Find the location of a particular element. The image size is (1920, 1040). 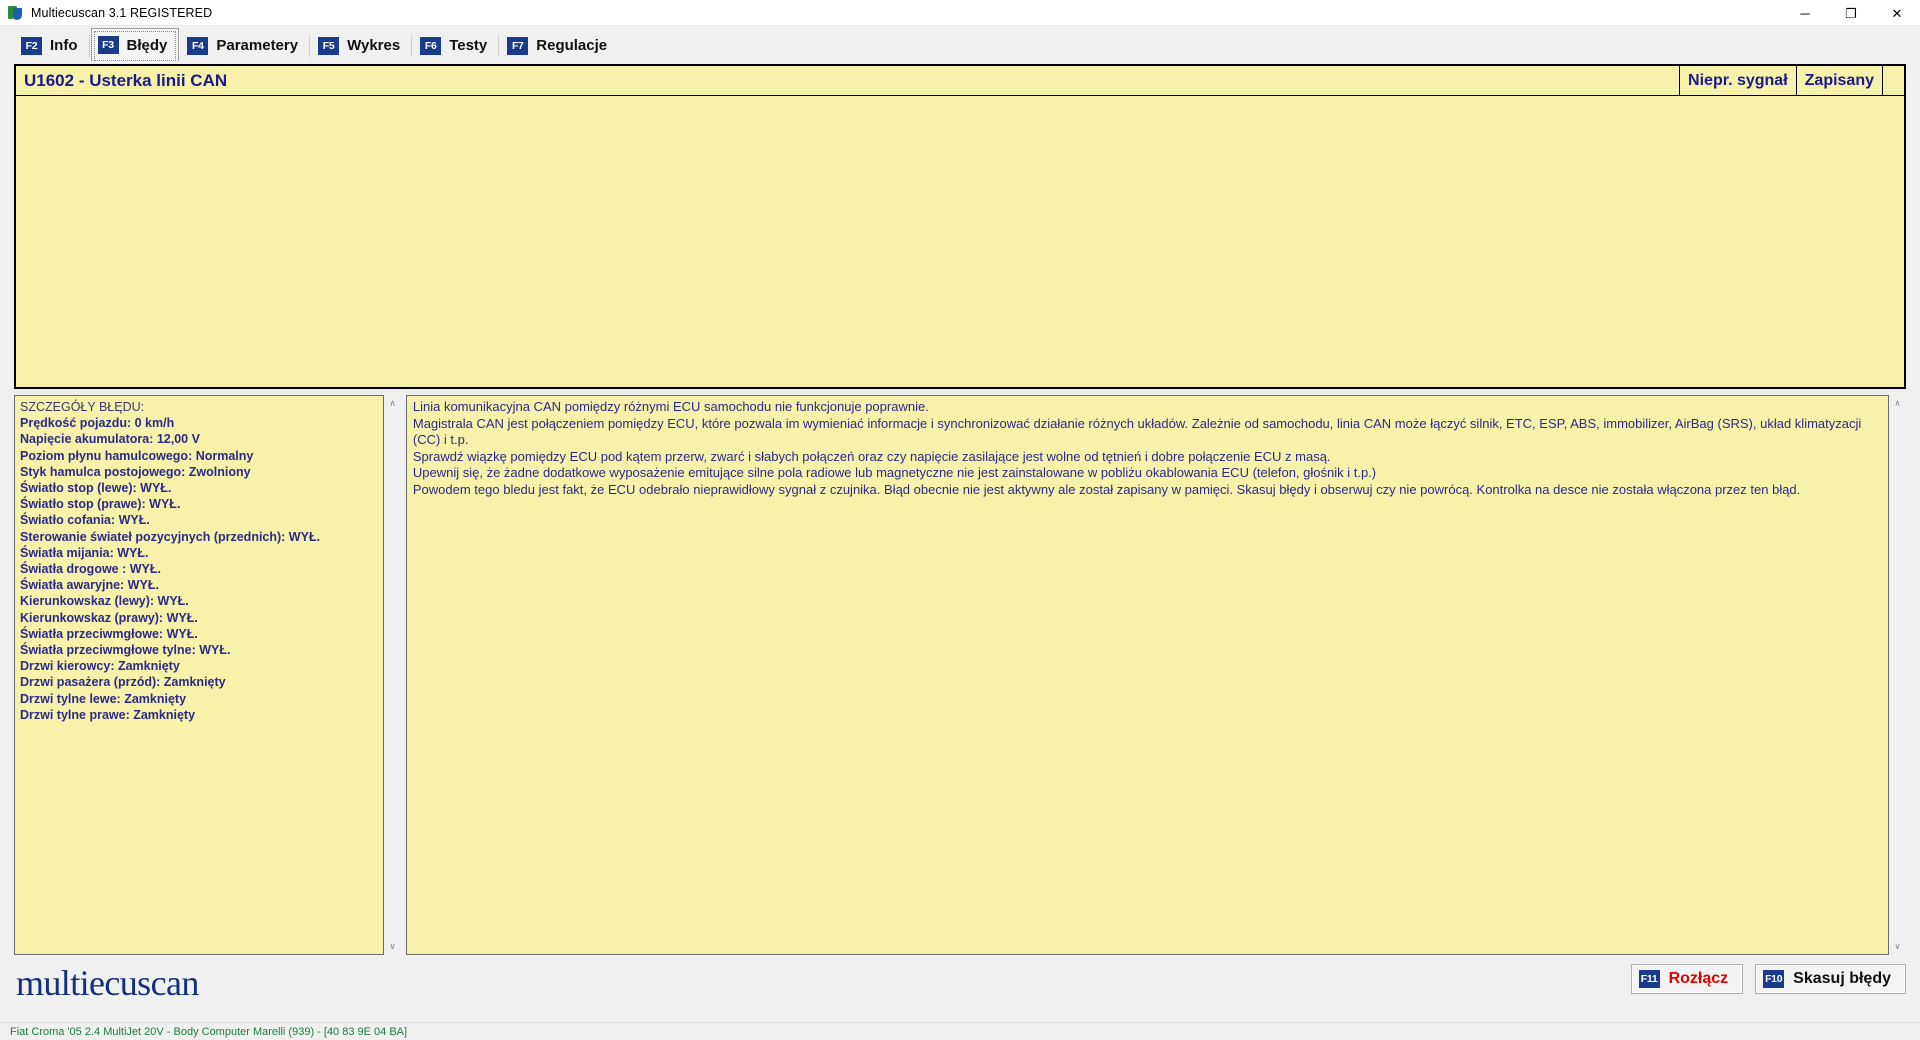

error-status-stored: Zapisany is located at coordinates (1838, 80).